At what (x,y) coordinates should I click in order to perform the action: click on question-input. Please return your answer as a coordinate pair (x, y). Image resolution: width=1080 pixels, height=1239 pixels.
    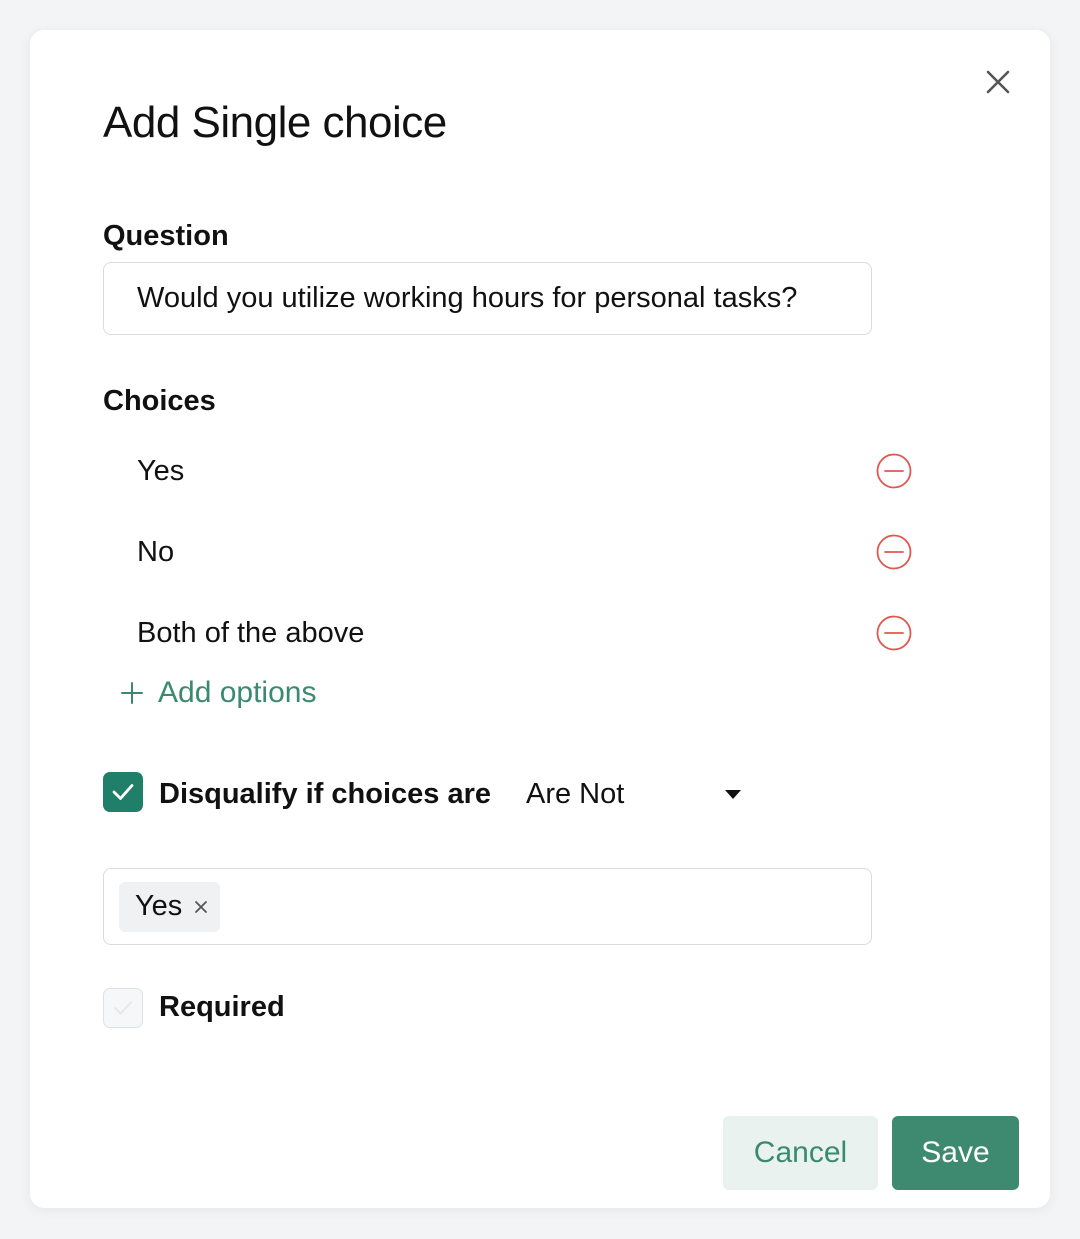
    Looking at the image, I should click on (487, 298).